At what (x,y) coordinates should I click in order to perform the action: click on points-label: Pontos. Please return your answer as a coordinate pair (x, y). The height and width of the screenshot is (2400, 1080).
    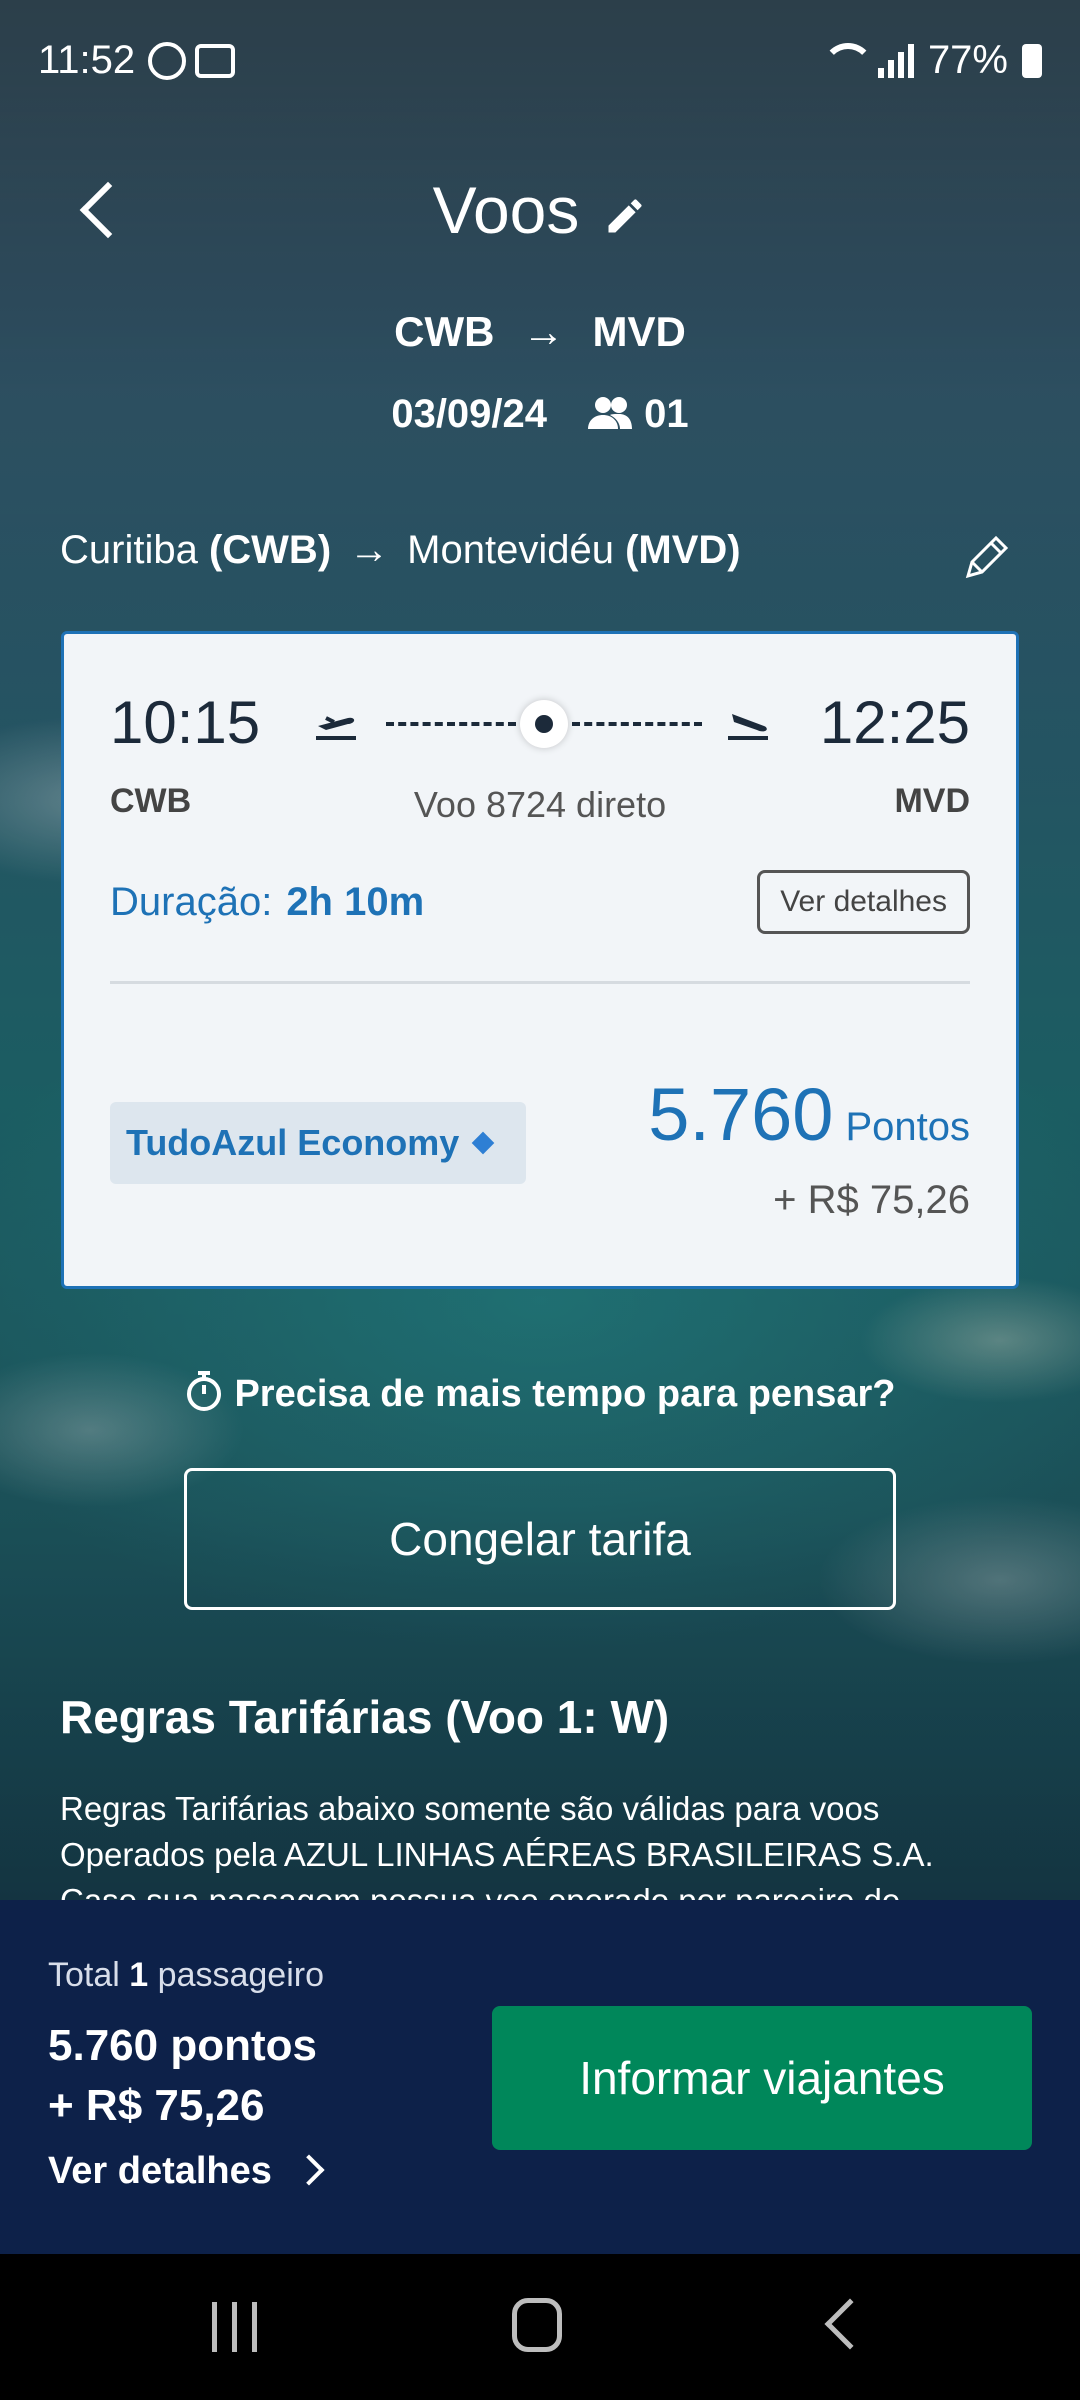
    Looking at the image, I should click on (907, 1127).